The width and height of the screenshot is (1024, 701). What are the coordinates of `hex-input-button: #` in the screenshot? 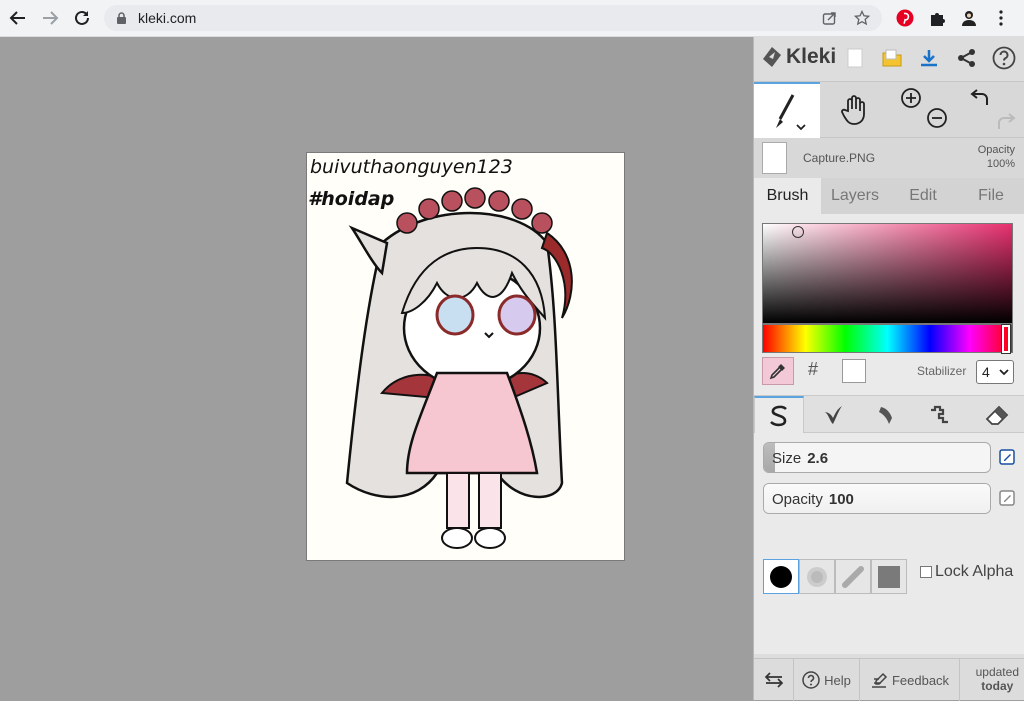 It's located at (813, 369).